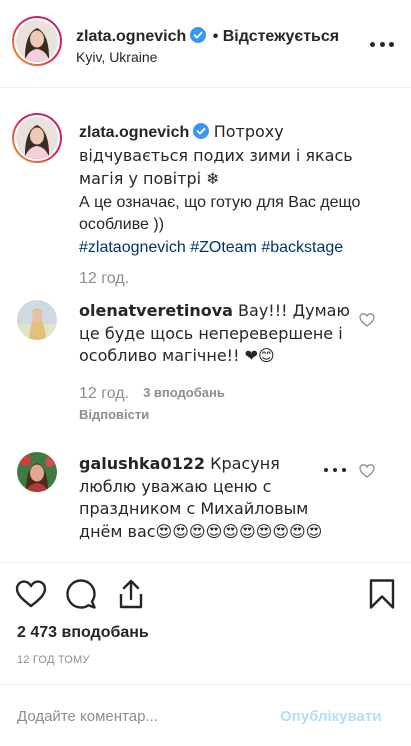  Describe the element at coordinates (114, 414) in the screenshot. I see `reply-button: Відповісти` at that location.